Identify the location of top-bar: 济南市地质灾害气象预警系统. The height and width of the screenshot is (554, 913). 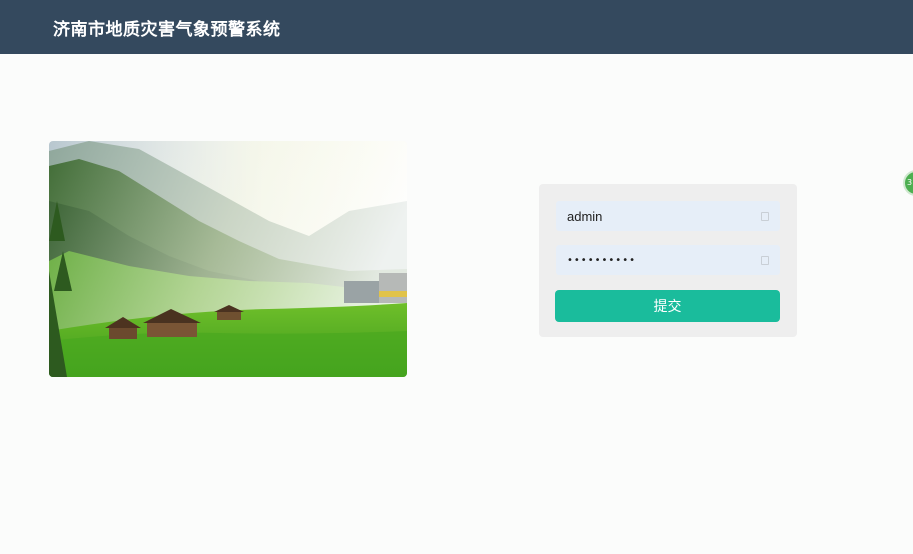
(456, 27).